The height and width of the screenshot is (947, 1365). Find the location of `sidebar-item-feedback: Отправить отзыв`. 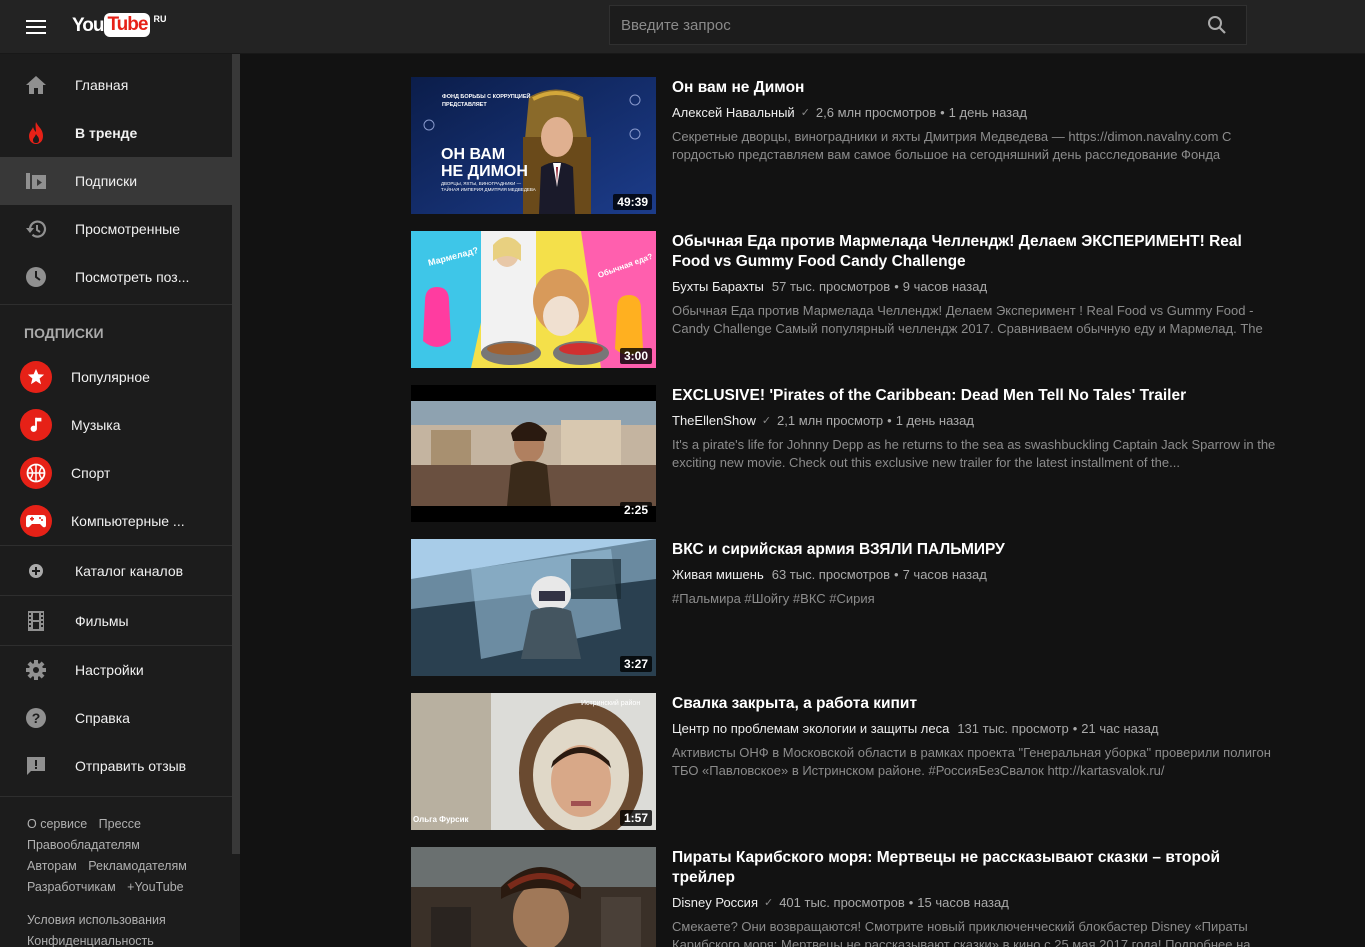

sidebar-item-feedback: Отправить отзыв is located at coordinates (116, 766).